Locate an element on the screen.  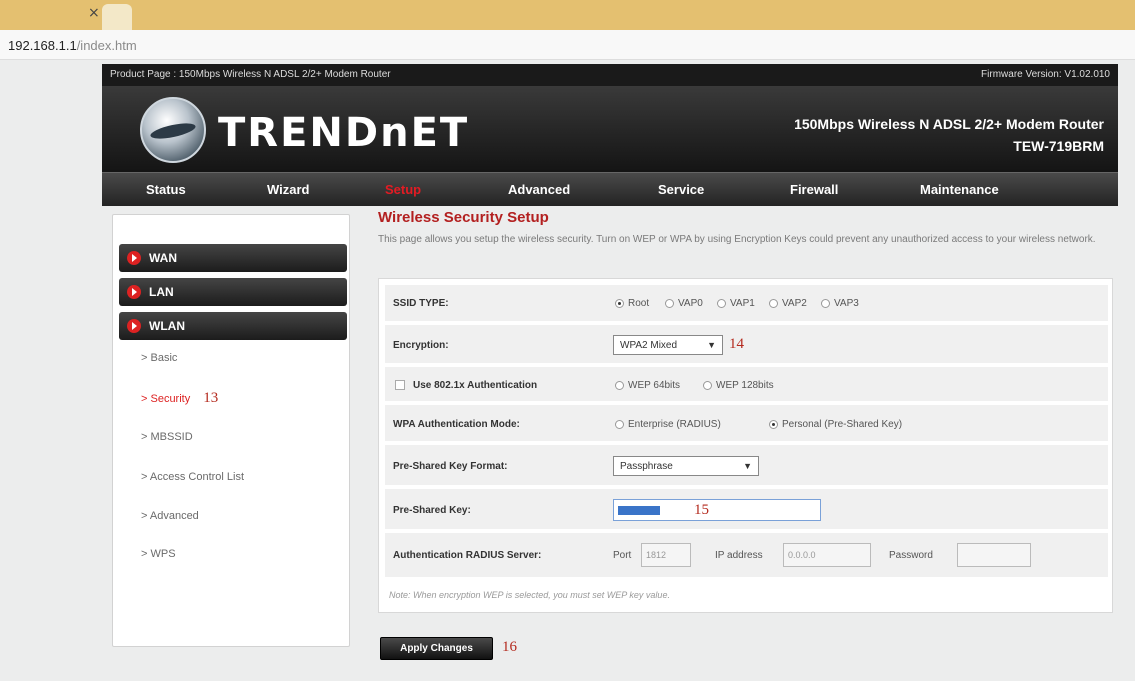
wep-64-radio: WEP 64bits is located at coordinates (647, 385).